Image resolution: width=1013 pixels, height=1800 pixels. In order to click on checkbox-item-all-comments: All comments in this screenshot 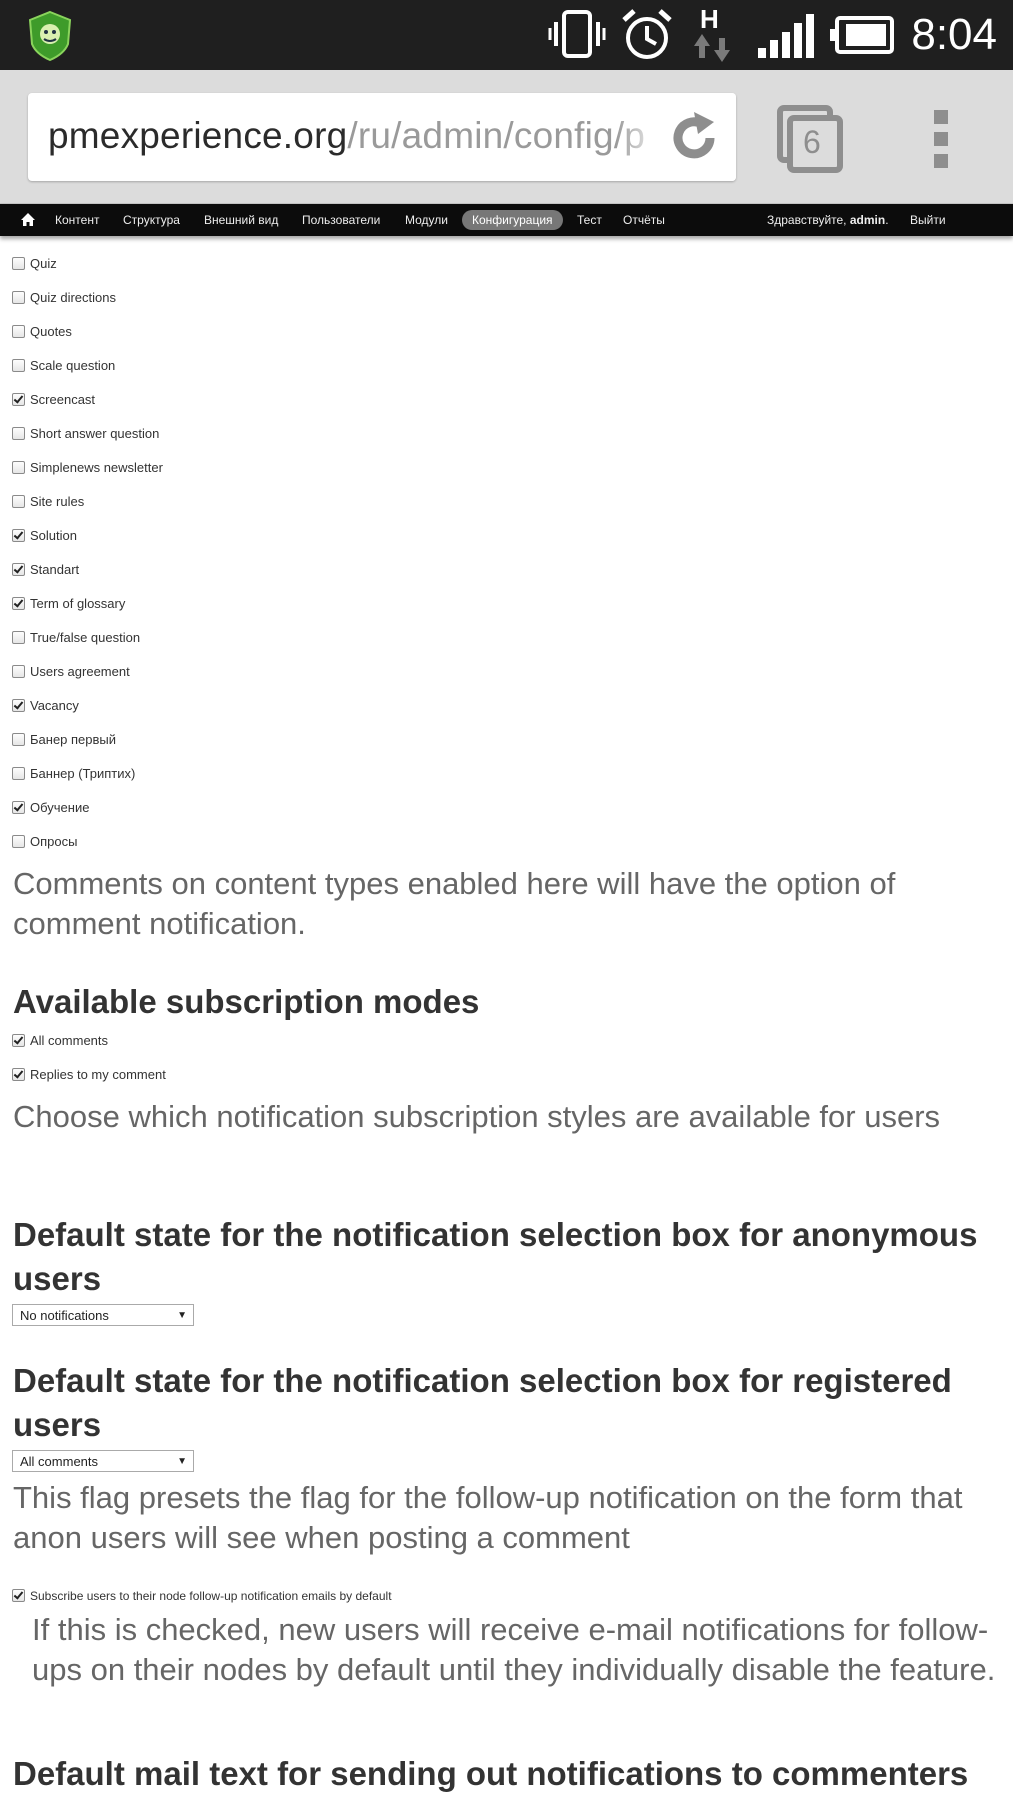, I will do `click(60, 1041)`.